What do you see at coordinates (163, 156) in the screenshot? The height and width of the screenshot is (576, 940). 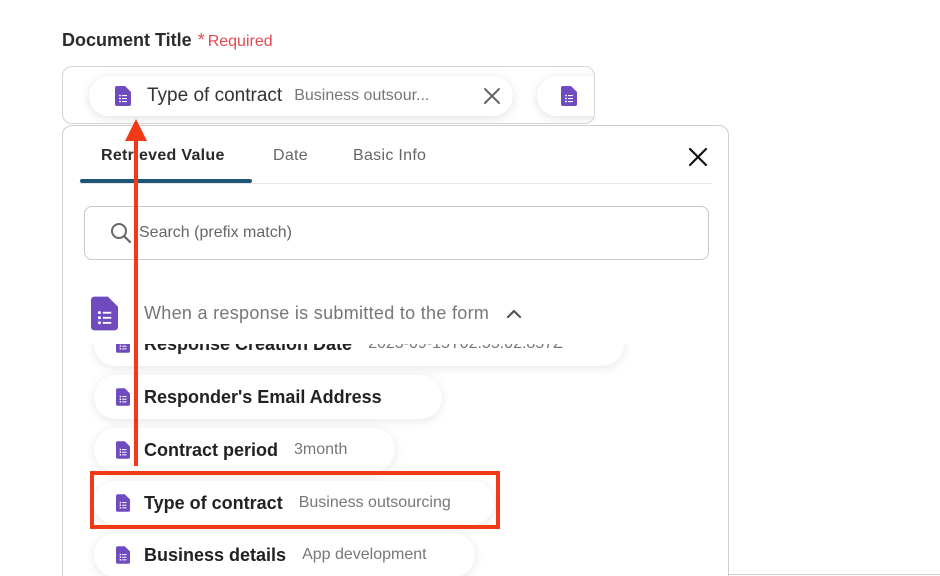 I see `tab-retrieved-value: Retrieved Value` at bounding box center [163, 156].